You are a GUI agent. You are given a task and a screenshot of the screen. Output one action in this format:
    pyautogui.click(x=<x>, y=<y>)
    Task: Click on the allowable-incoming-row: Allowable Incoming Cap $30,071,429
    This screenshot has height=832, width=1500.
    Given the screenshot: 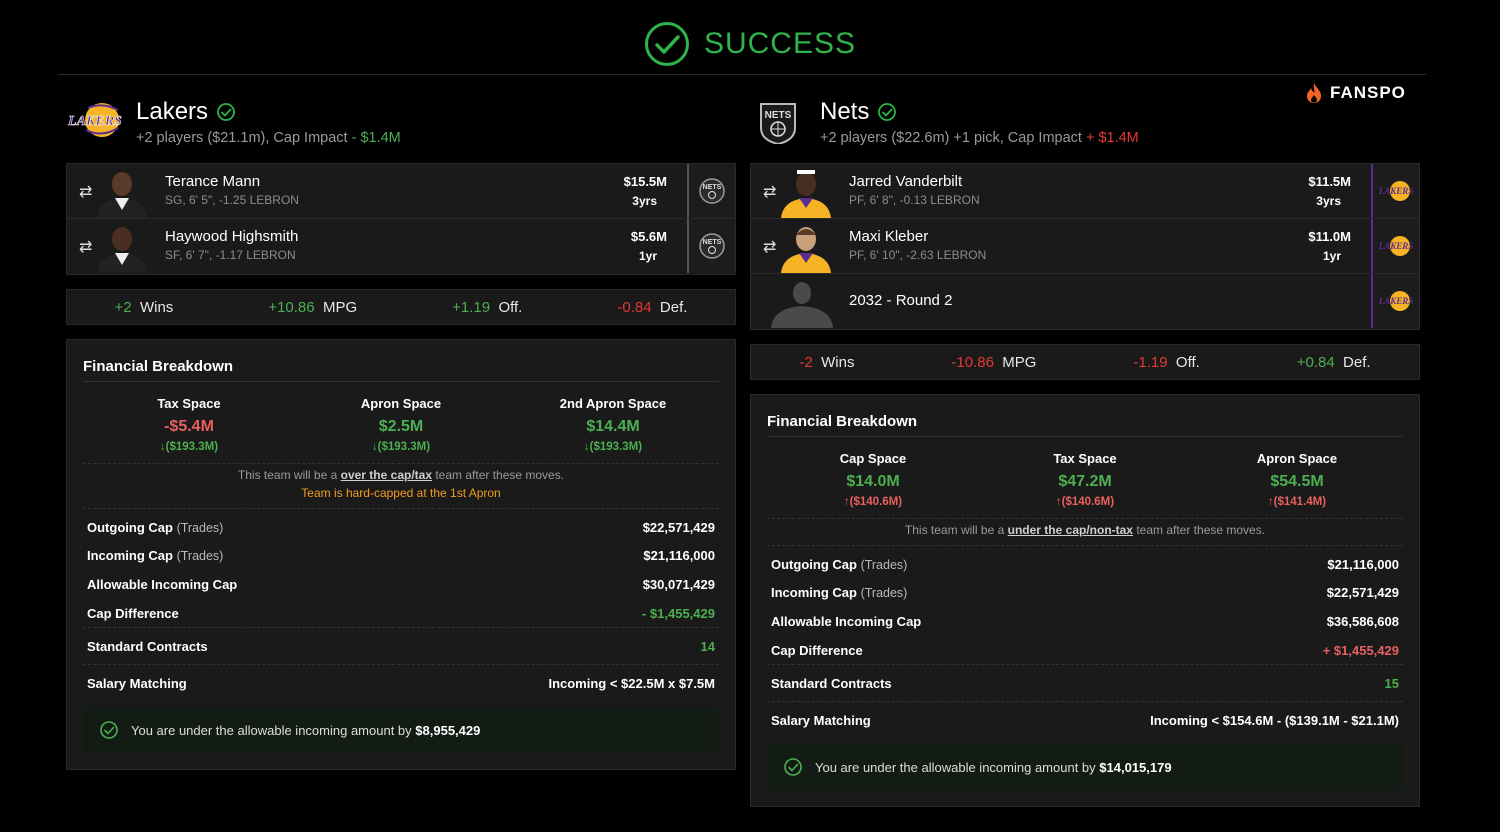 What is the action you would take?
    pyautogui.click(x=401, y=584)
    